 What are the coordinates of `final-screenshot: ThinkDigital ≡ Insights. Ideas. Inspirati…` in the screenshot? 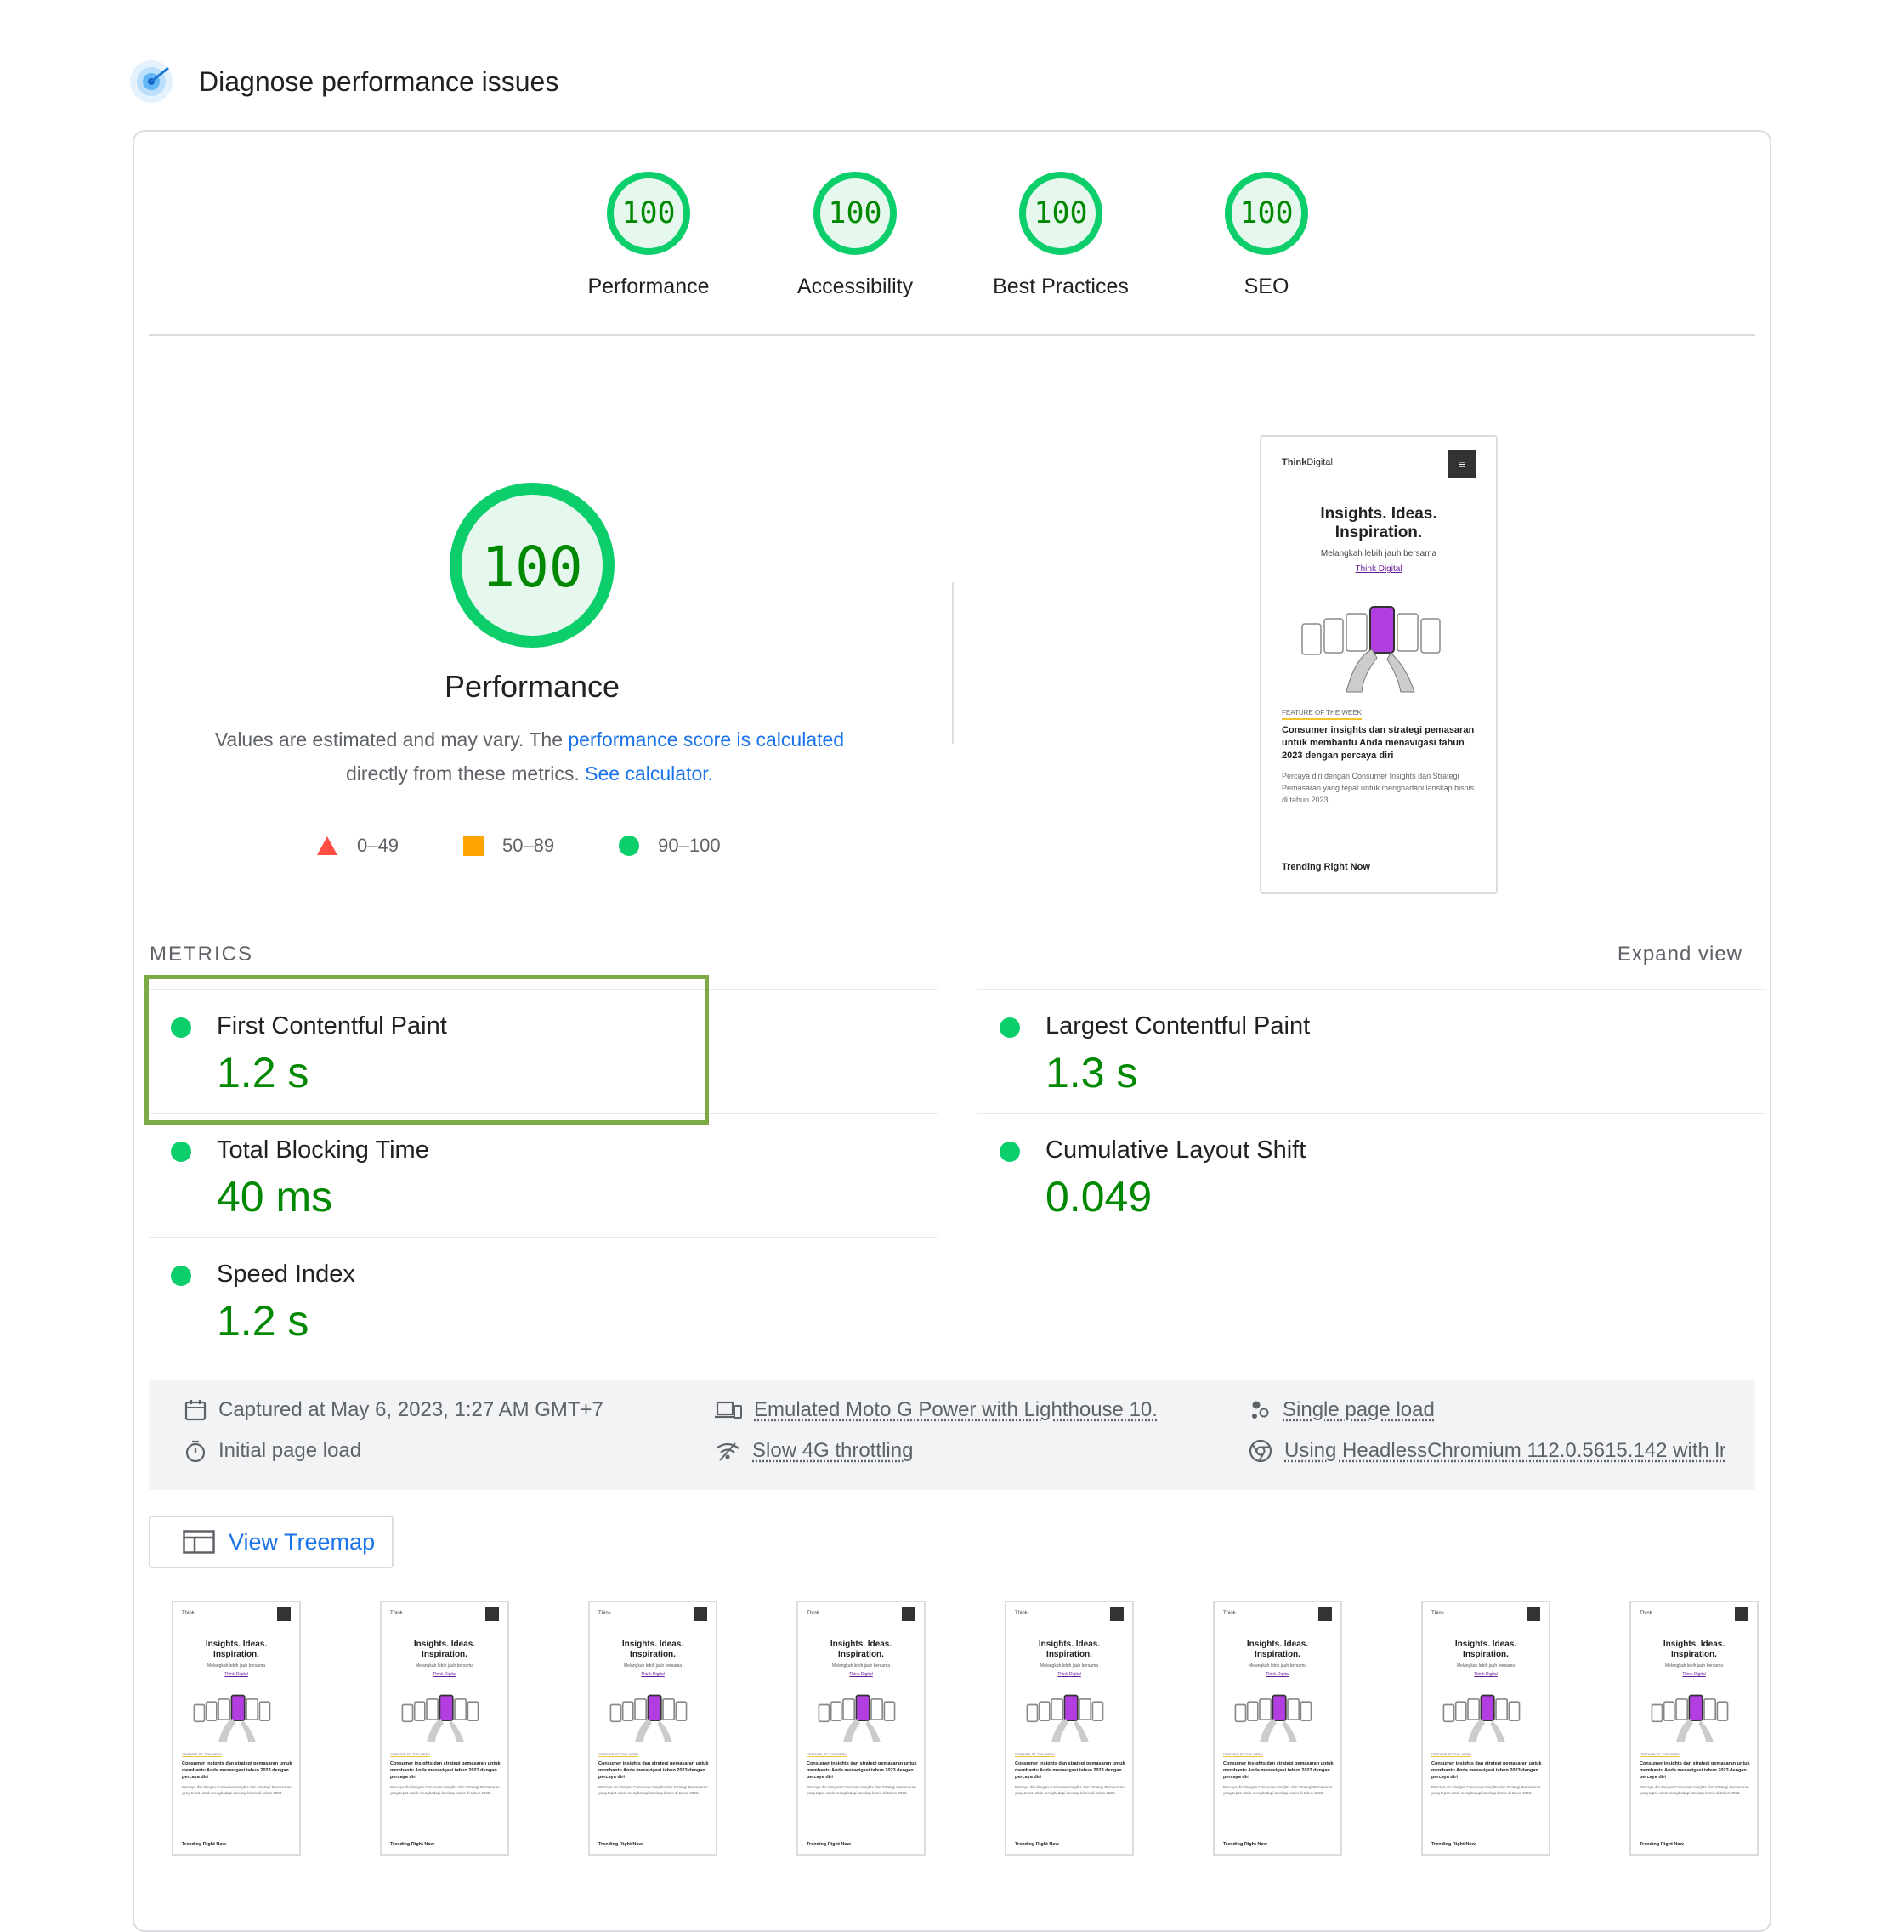 It's located at (1379, 664).